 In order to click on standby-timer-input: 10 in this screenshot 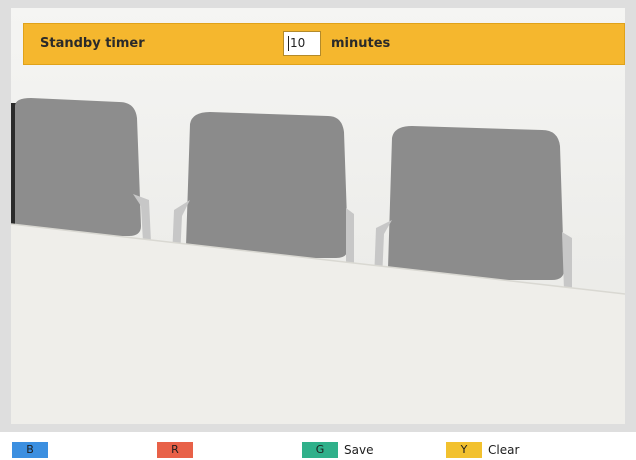, I will do `click(302, 43)`.